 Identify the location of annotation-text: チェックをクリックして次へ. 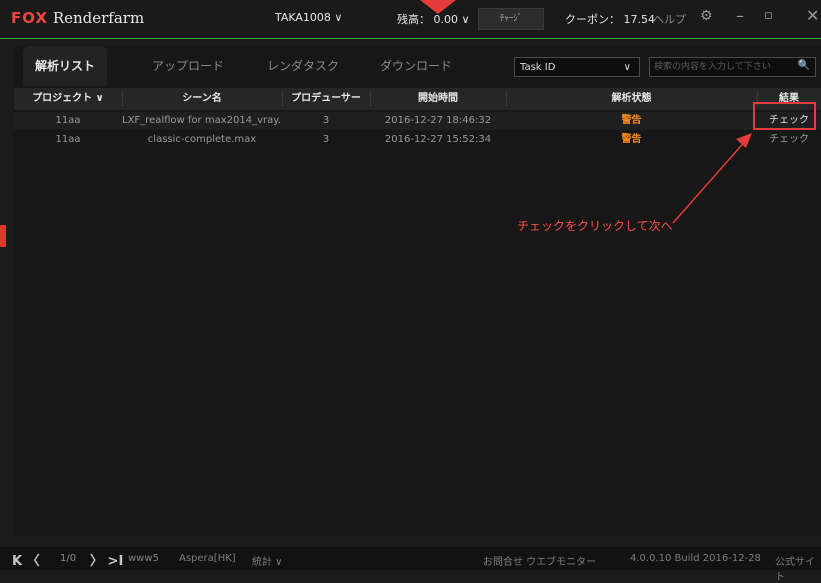
(595, 226).